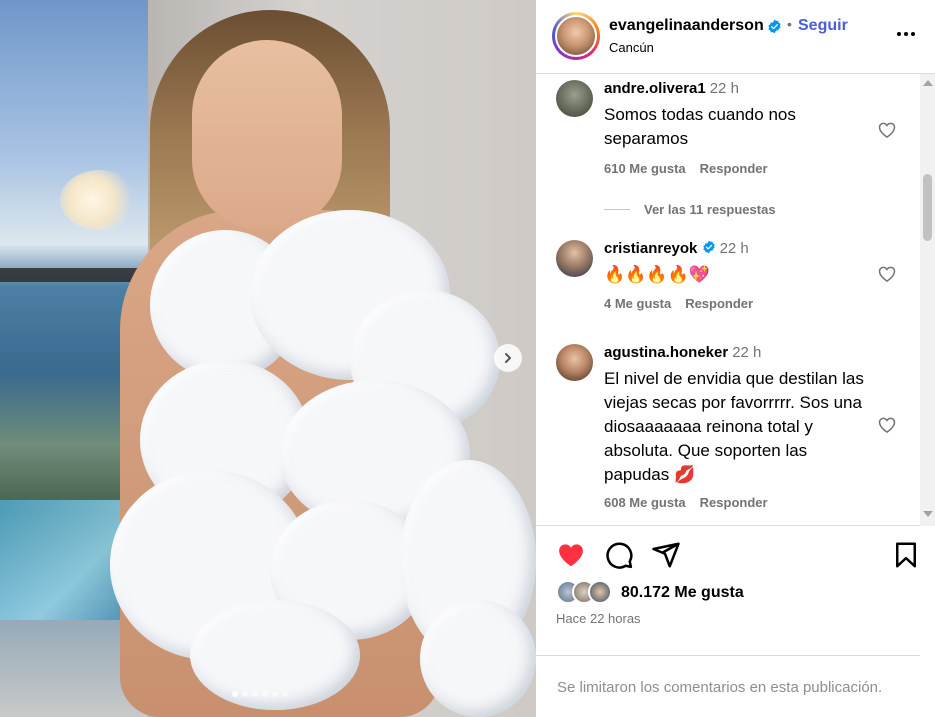 This screenshot has width=935, height=717. What do you see at coordinates (686, 26) in the screenshot?
I see `author-username: evangelinaanderson` at bounding box center [686, 26].